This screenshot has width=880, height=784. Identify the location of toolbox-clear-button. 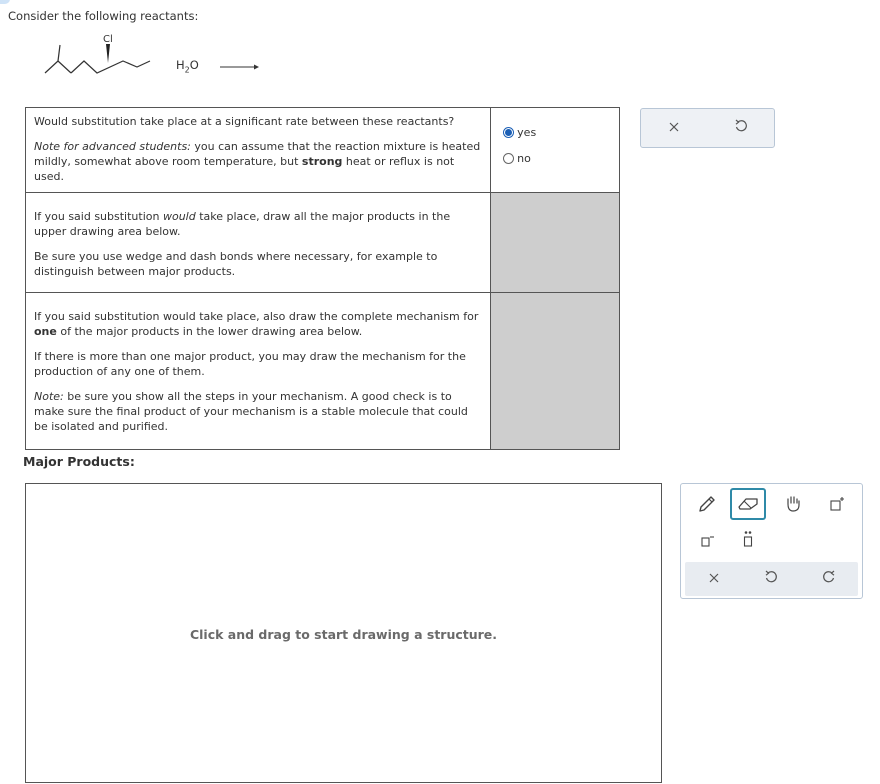
(714, 579).